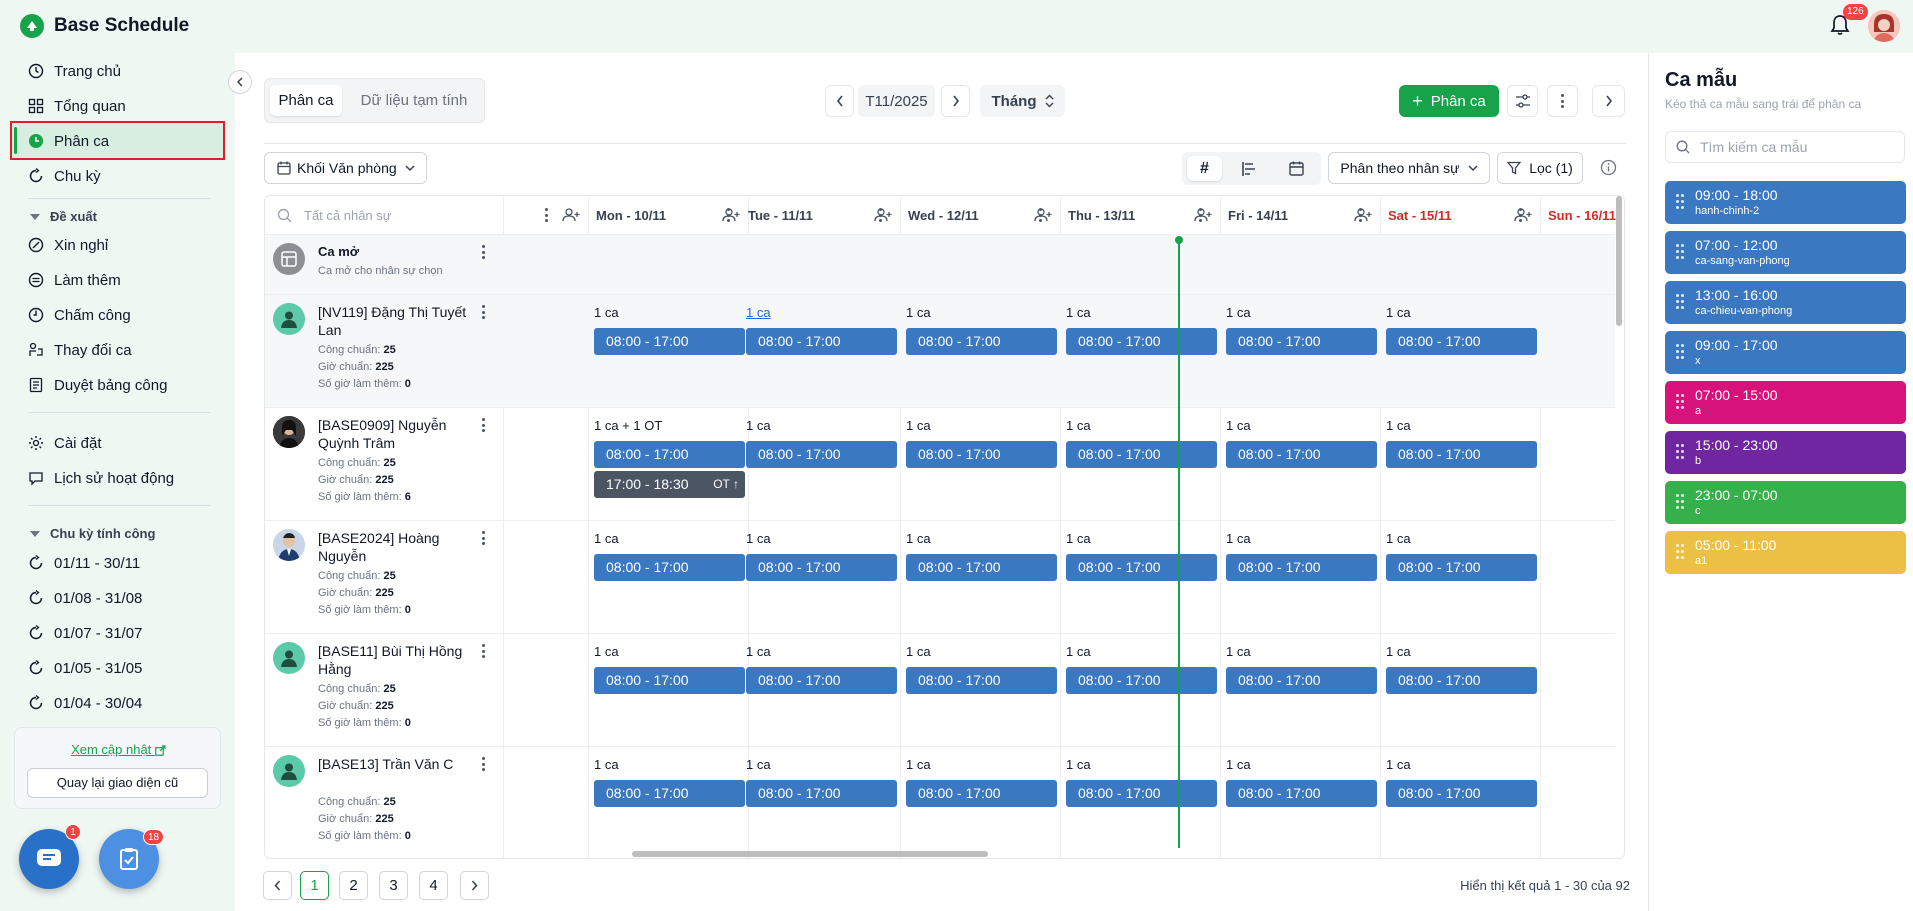 This screenshot has width=1913, height=911. Describe the element at coordinates (97, 385) in the screenshot. I see `nav-item-timesheet-approve: Duyệt bảng công` at that location.